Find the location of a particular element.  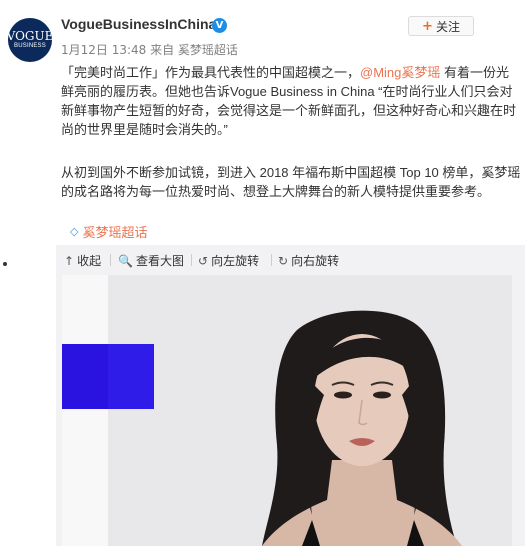

rotate-left-button: ↺ 向左旋转 is located at coordinates (228, 260).